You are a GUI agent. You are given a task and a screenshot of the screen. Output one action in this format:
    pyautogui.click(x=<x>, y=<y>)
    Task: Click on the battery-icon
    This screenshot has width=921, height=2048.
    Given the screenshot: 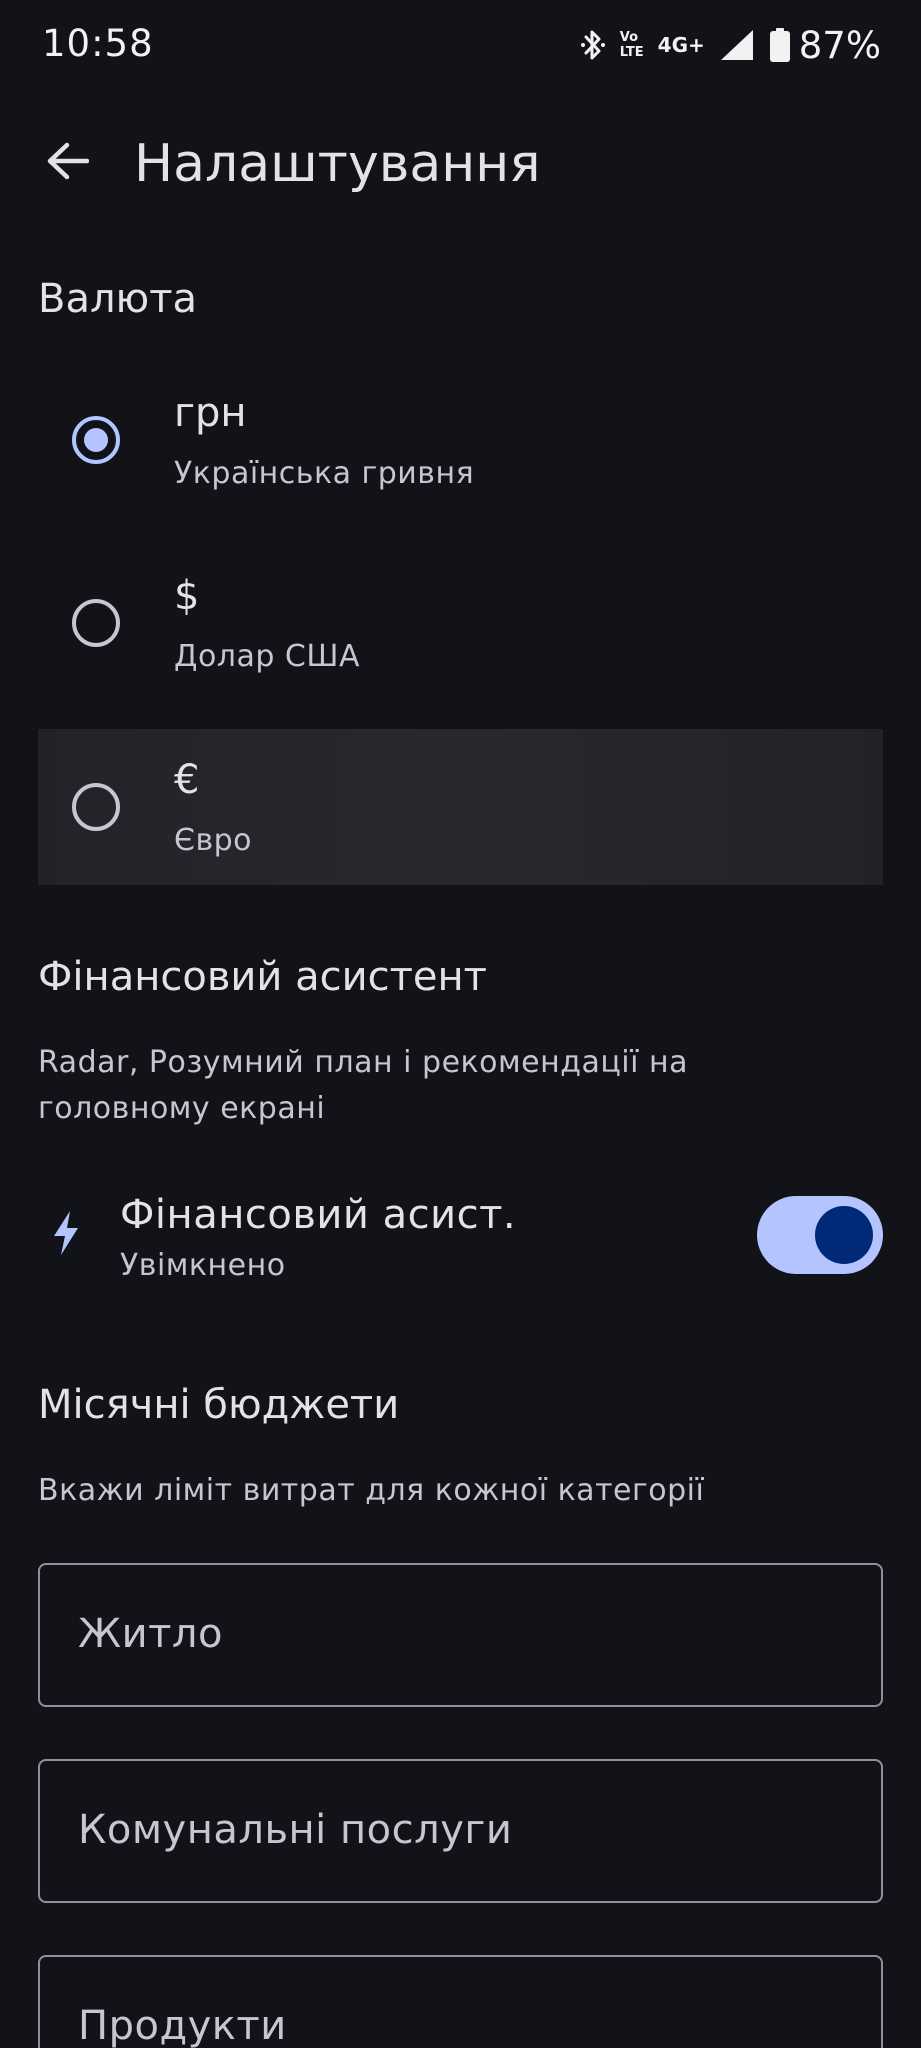 What is the action you would take?
    pyautogui.click(x=779, y=45)
    